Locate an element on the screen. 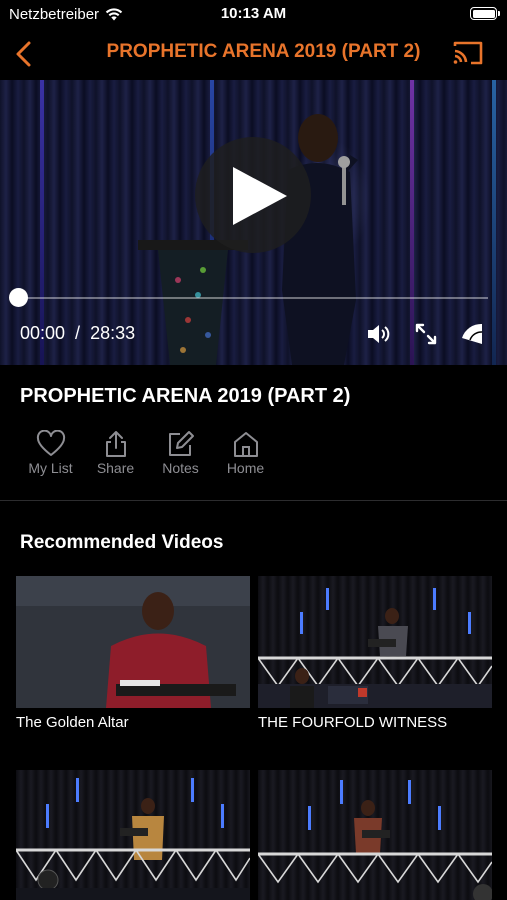  action-bar: My List Share Notes Home is located at coordinates (148, 453).